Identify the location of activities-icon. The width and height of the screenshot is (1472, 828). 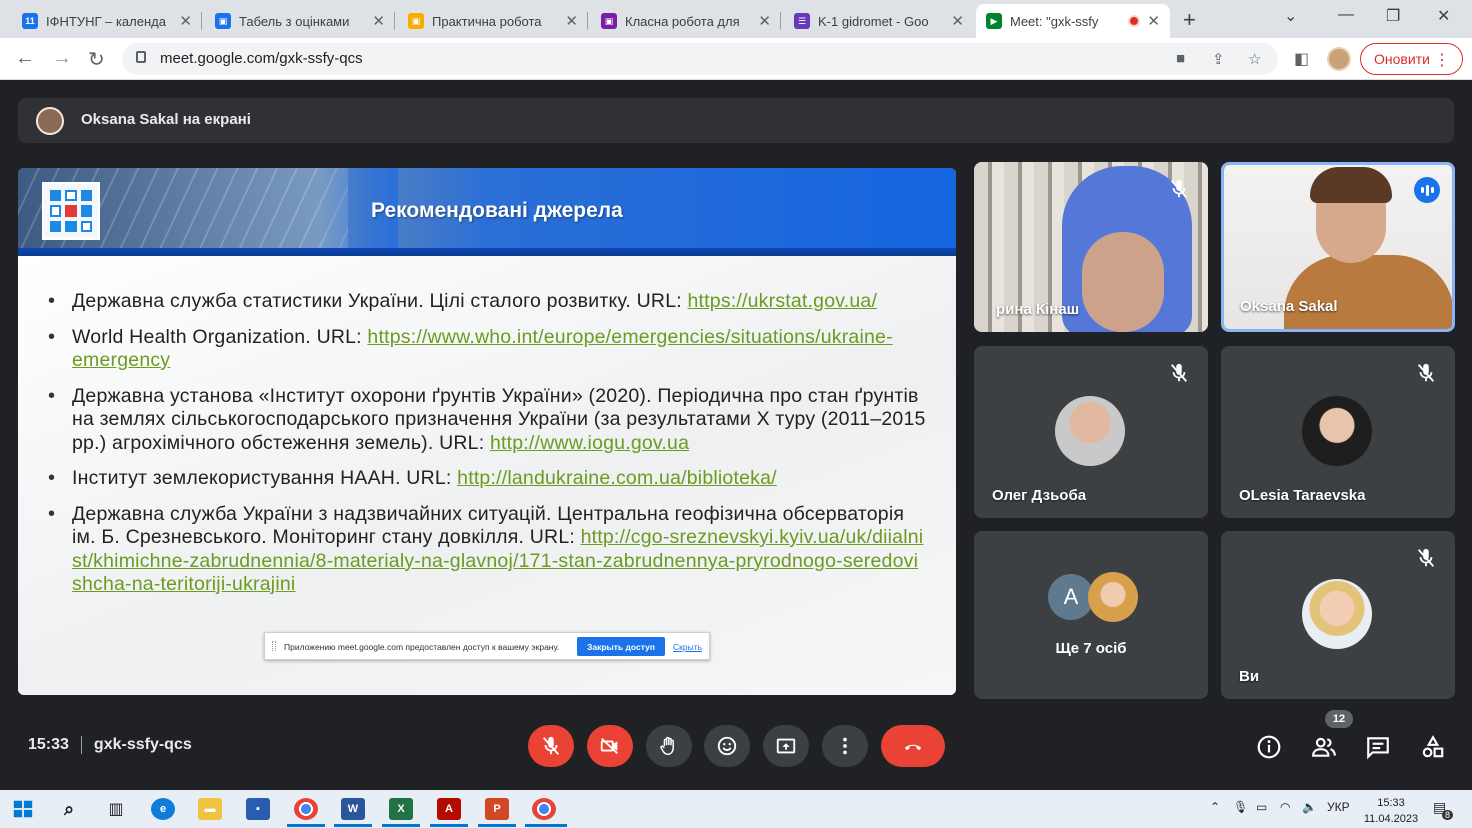
(1433, 747).